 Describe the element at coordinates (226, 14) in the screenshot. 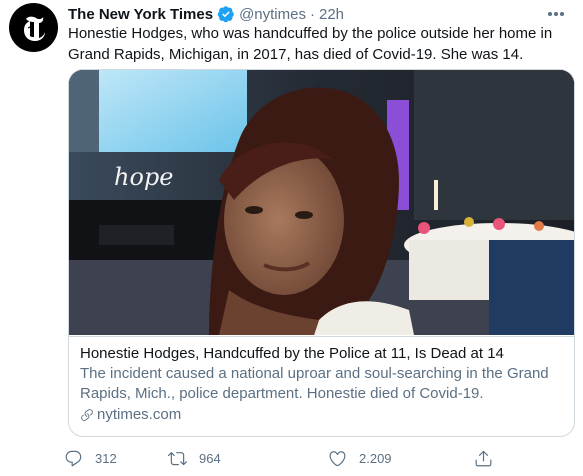

I see `verified-badge-icon` at that location.